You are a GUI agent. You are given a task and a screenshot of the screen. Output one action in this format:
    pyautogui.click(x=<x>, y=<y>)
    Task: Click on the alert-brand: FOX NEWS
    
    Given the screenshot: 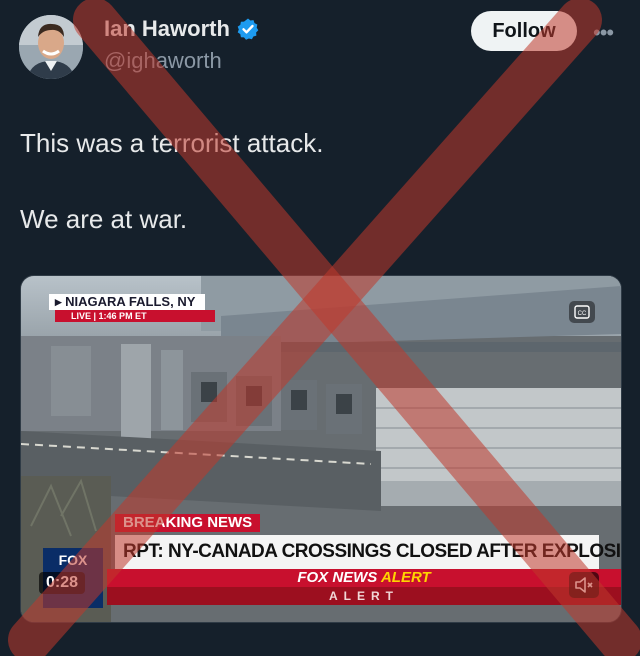 What is the action you would take?
    pyautogui.click(x=337, y=577)
    